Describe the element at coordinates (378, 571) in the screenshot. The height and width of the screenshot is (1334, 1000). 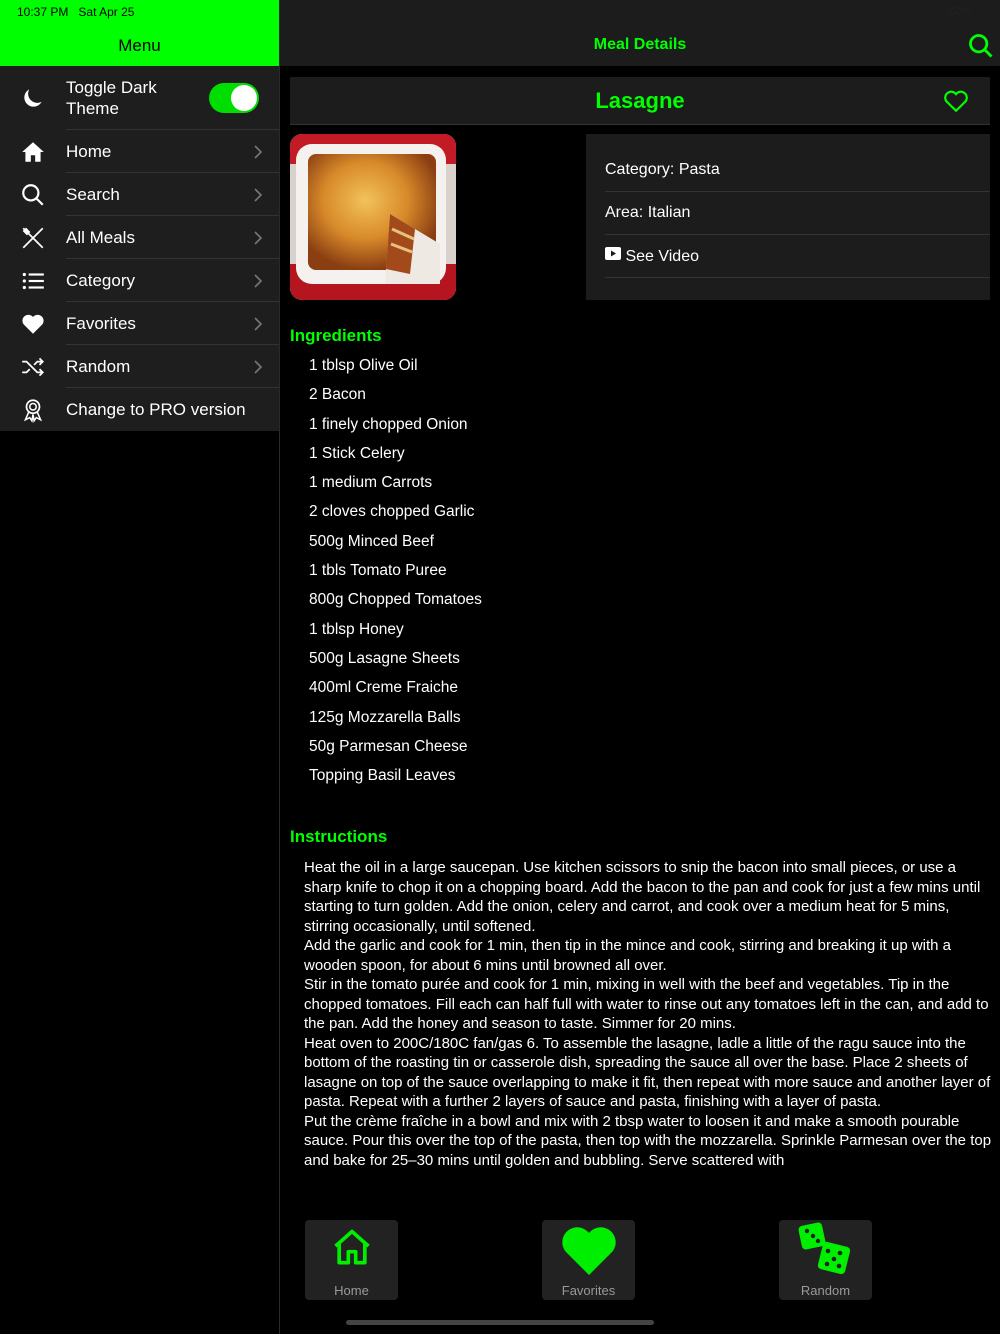
I see `ingredient-item: 1 tbls Tomato Puree` at that location.